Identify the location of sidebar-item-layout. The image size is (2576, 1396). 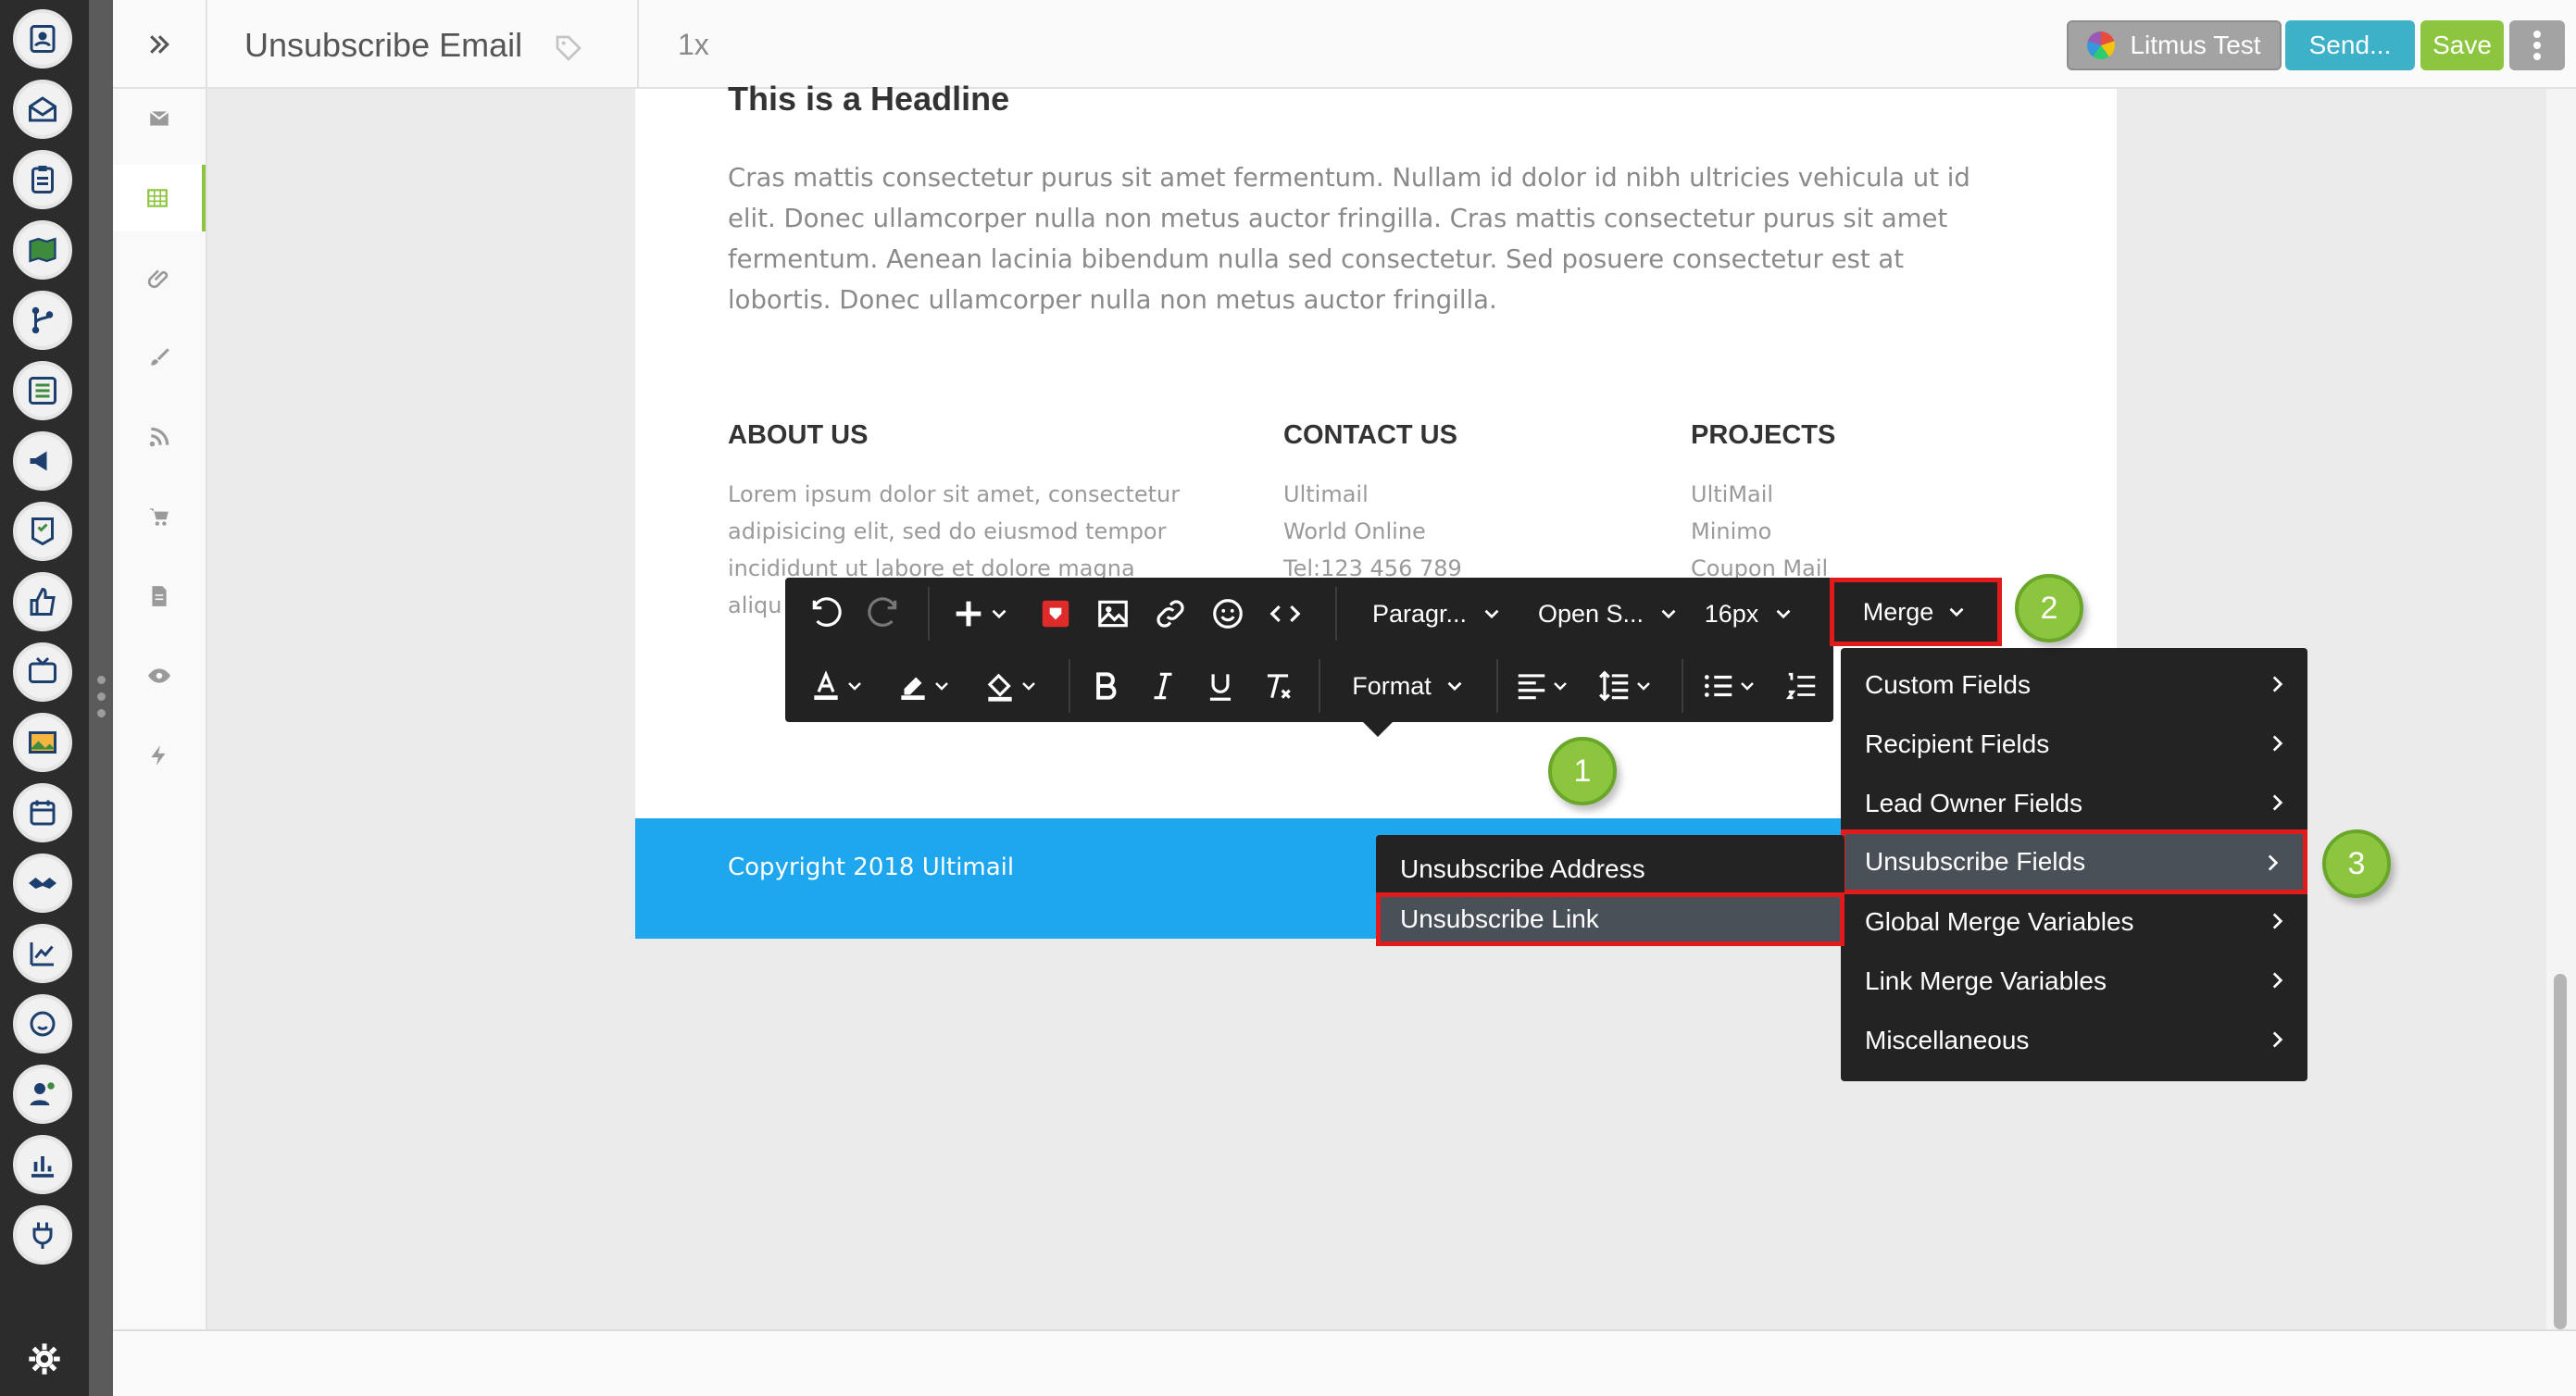
(159, 198).